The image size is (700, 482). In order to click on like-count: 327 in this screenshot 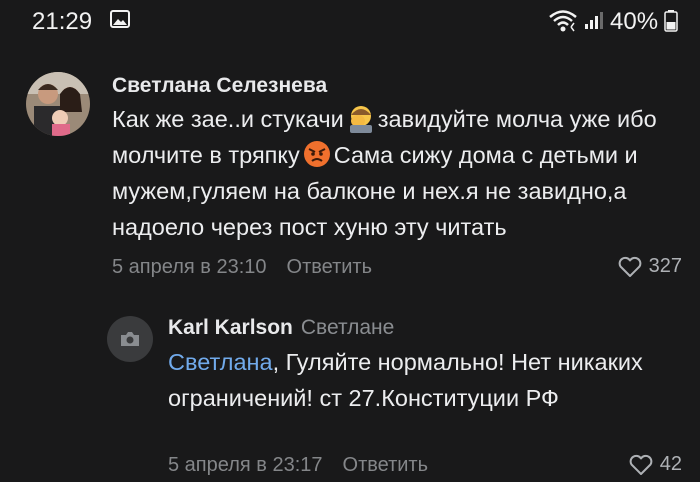, I will do `click(665, 266)`.